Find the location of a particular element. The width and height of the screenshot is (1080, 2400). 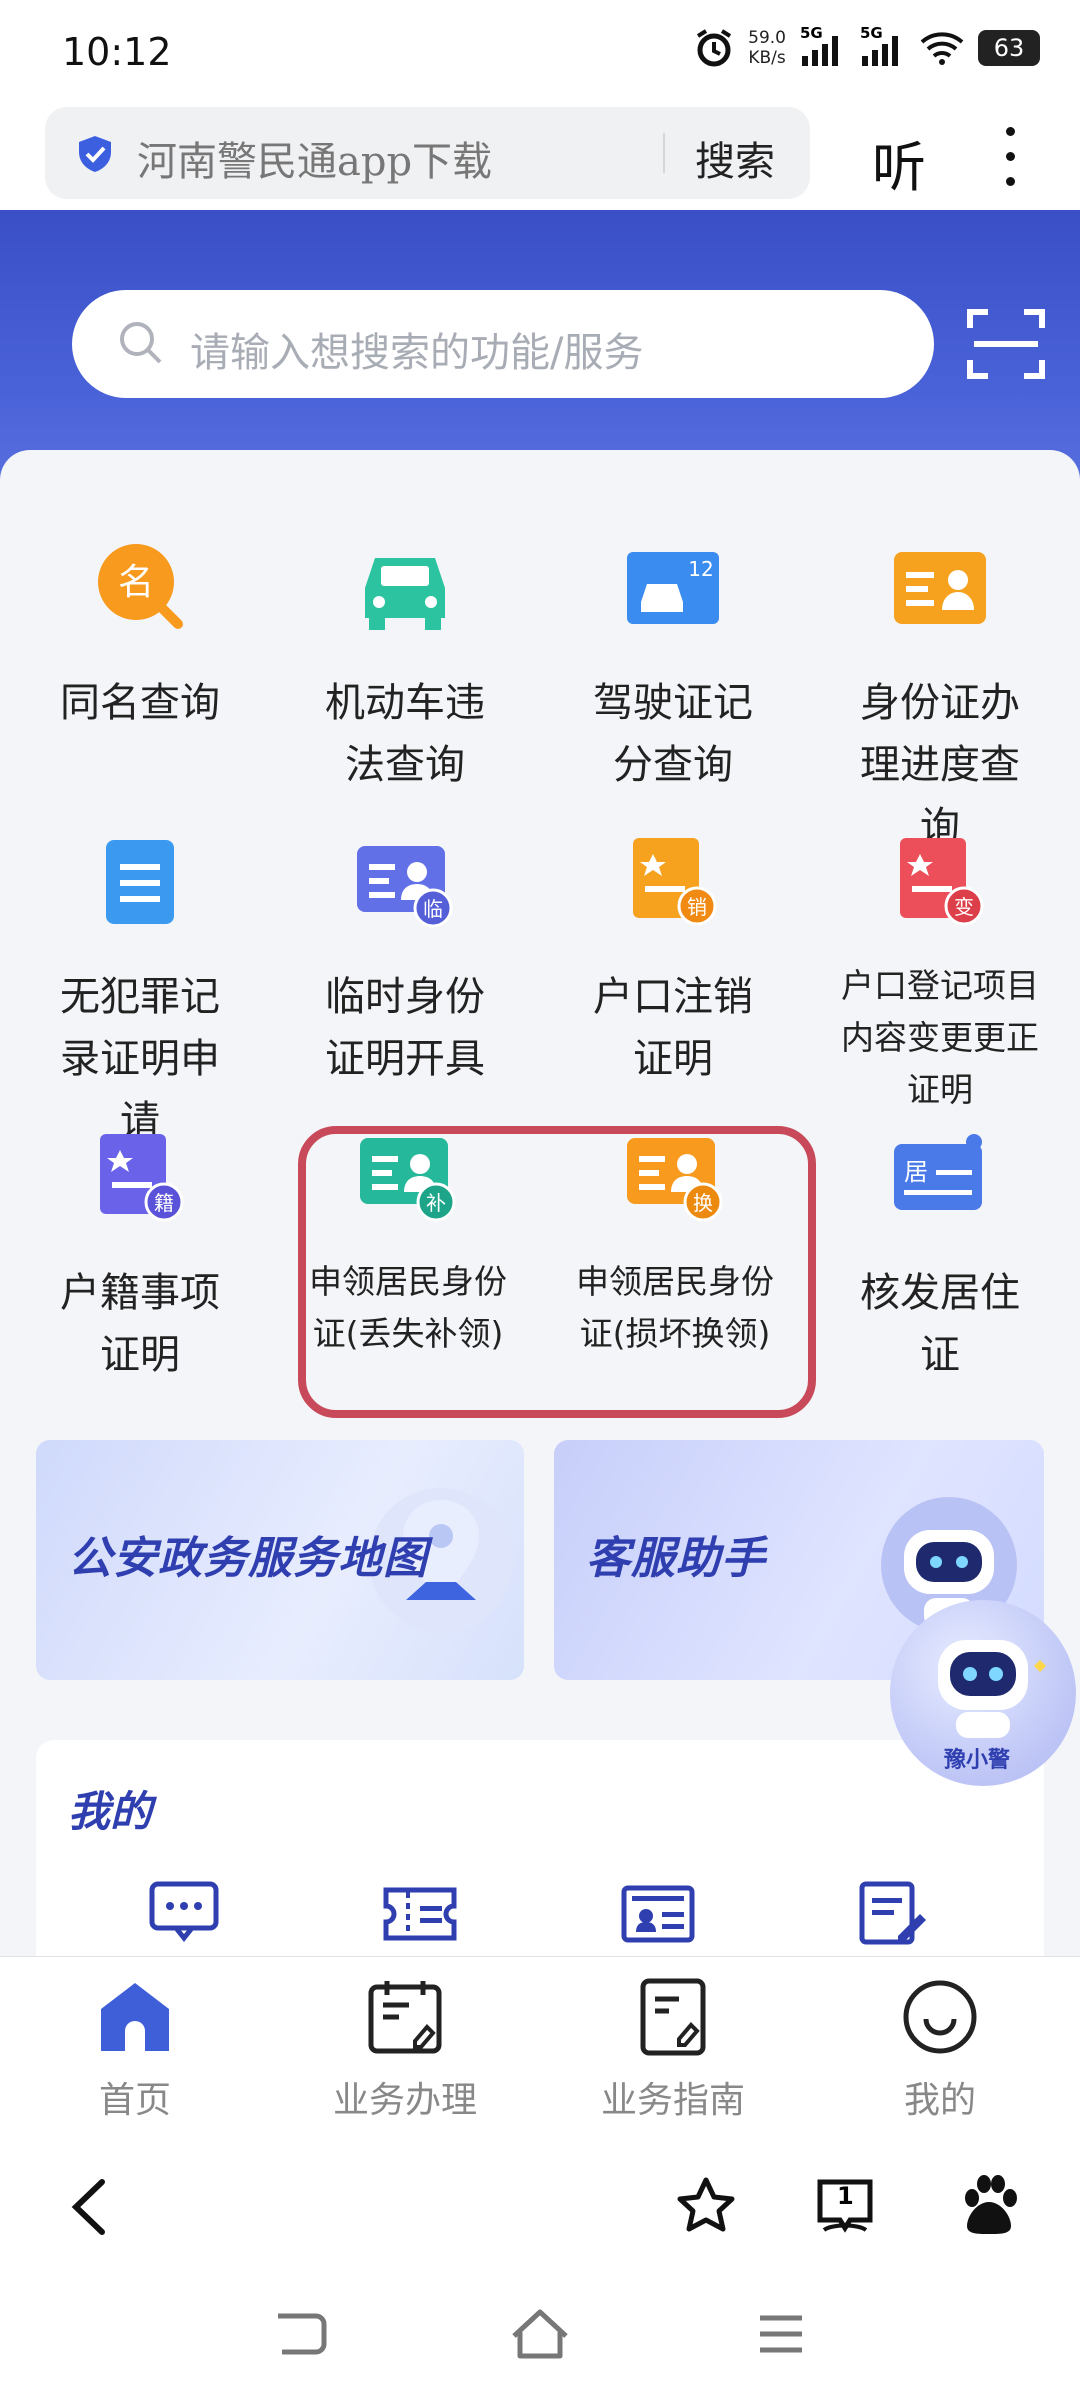

service-license-score: 12 驾驶证记分查询 is located at coordinates (673, 667).